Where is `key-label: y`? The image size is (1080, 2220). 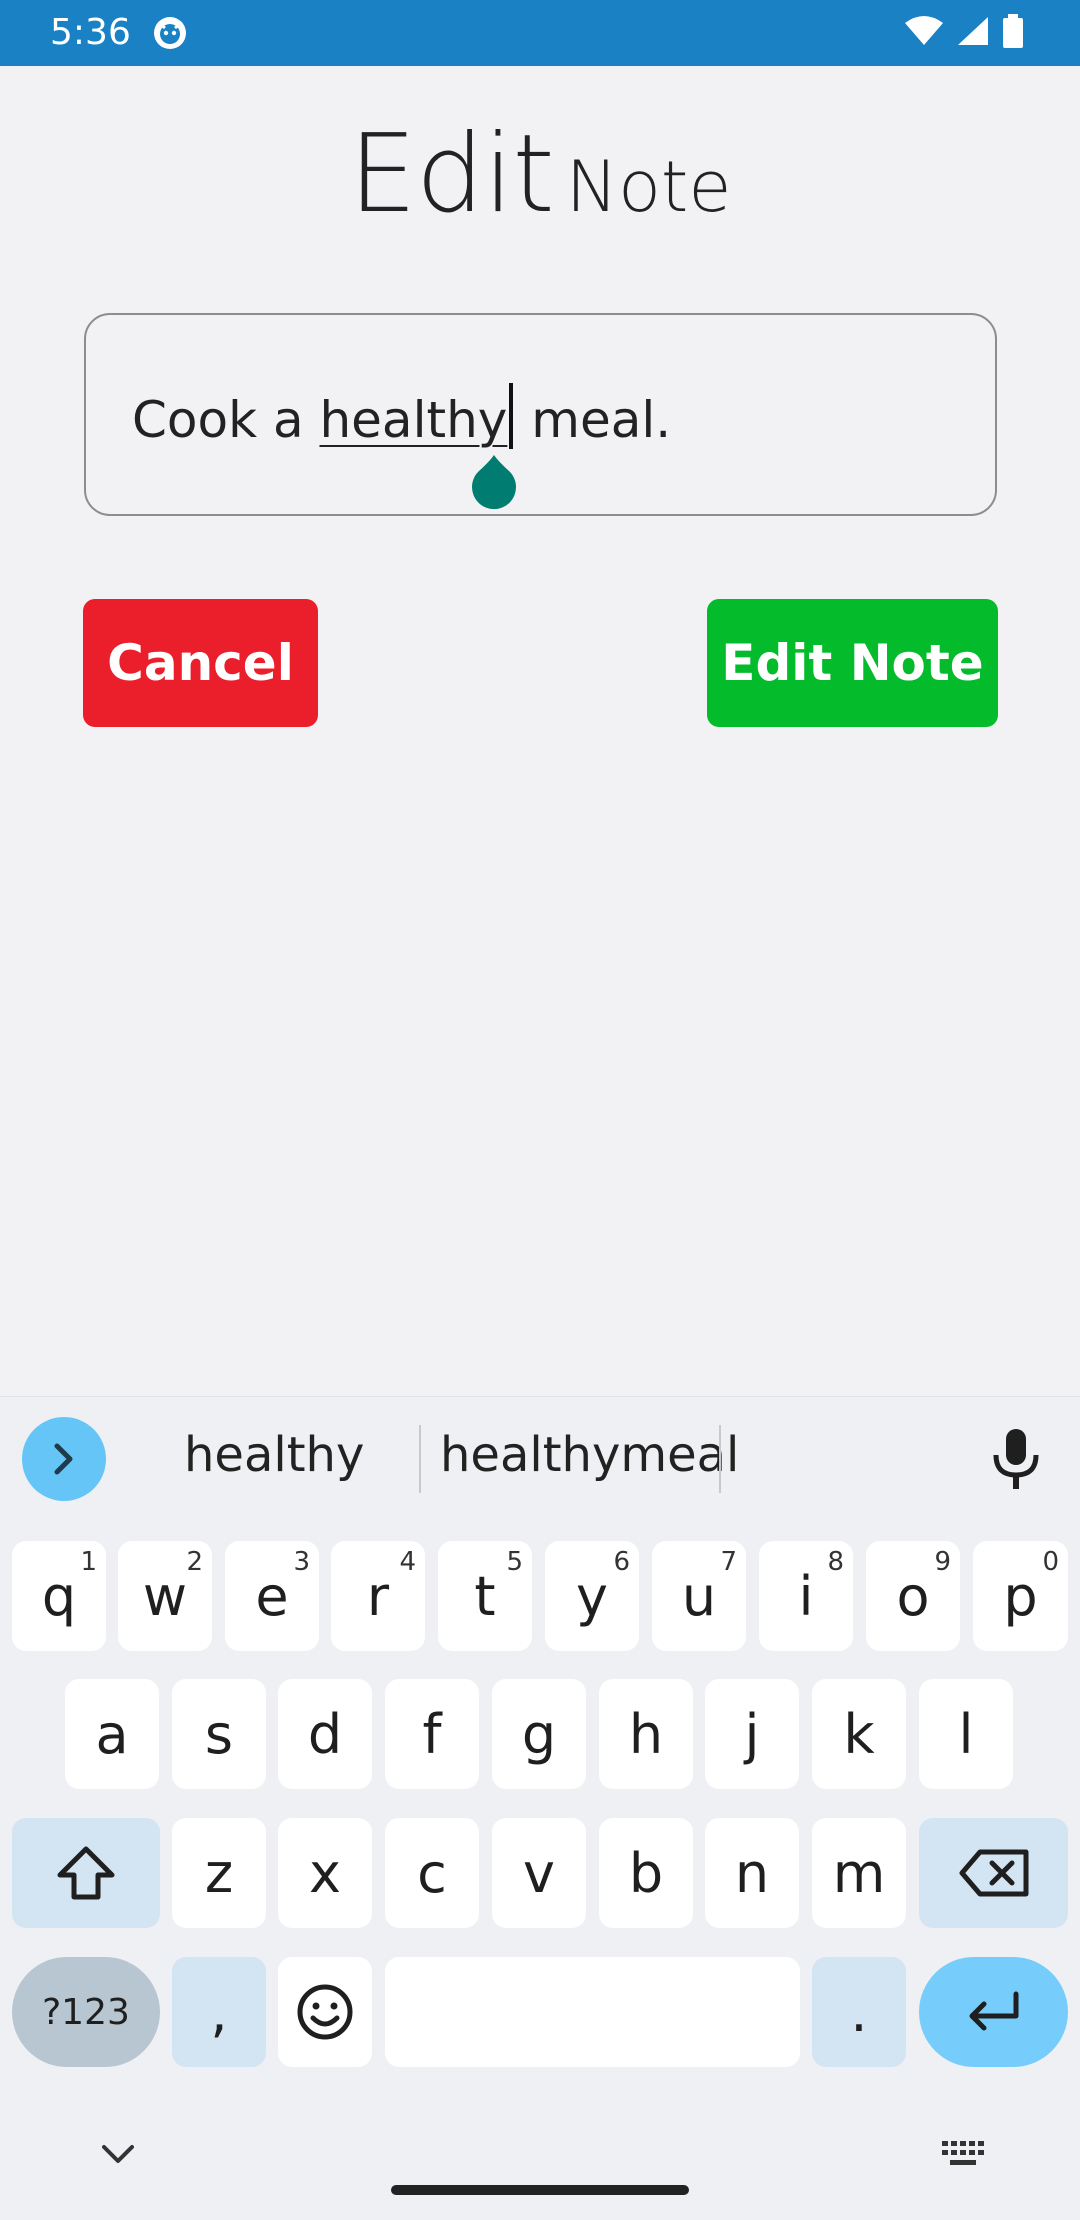
key-label: y is located at coordinates (592, 1596).